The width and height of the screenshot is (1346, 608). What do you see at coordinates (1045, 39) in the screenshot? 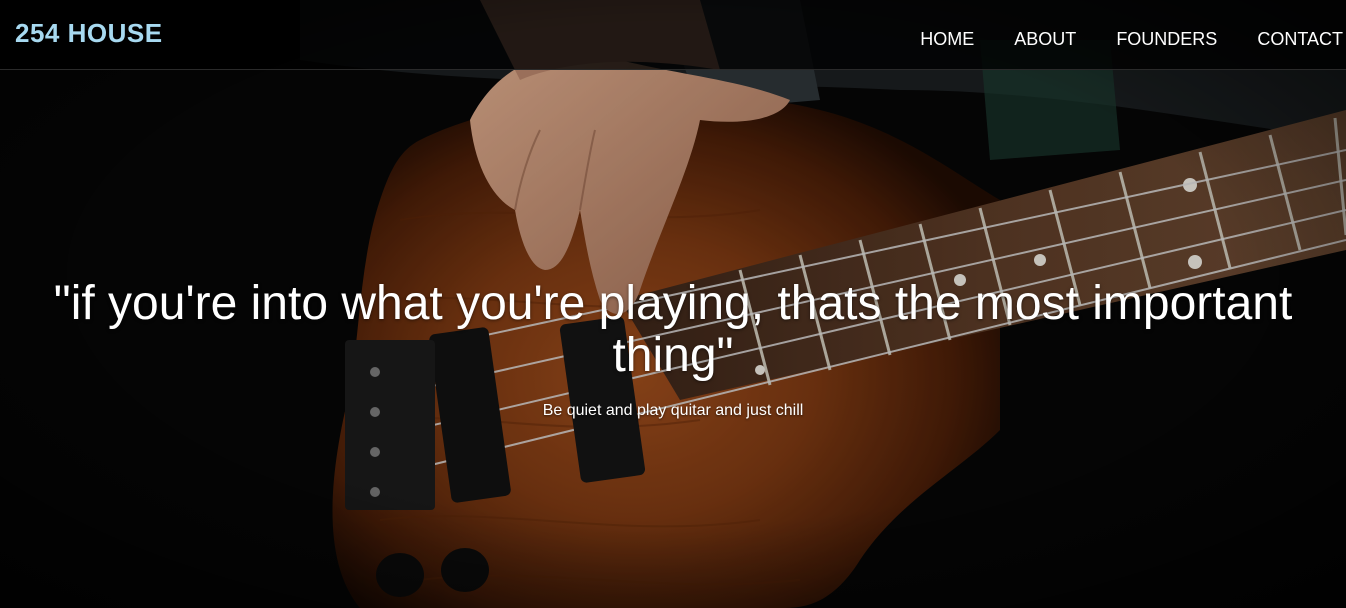
I see `nav-link-about: ABOUT` at bounding box center [1045, 39].